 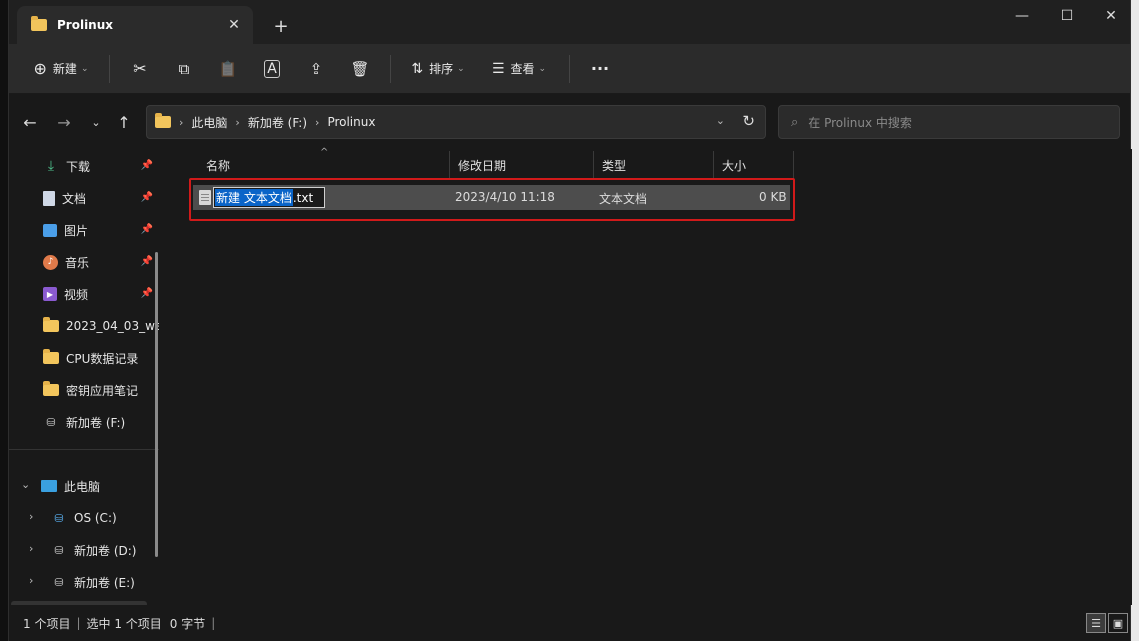 I want to click on maximize-button: ☐, so click(x=1067, y=16).